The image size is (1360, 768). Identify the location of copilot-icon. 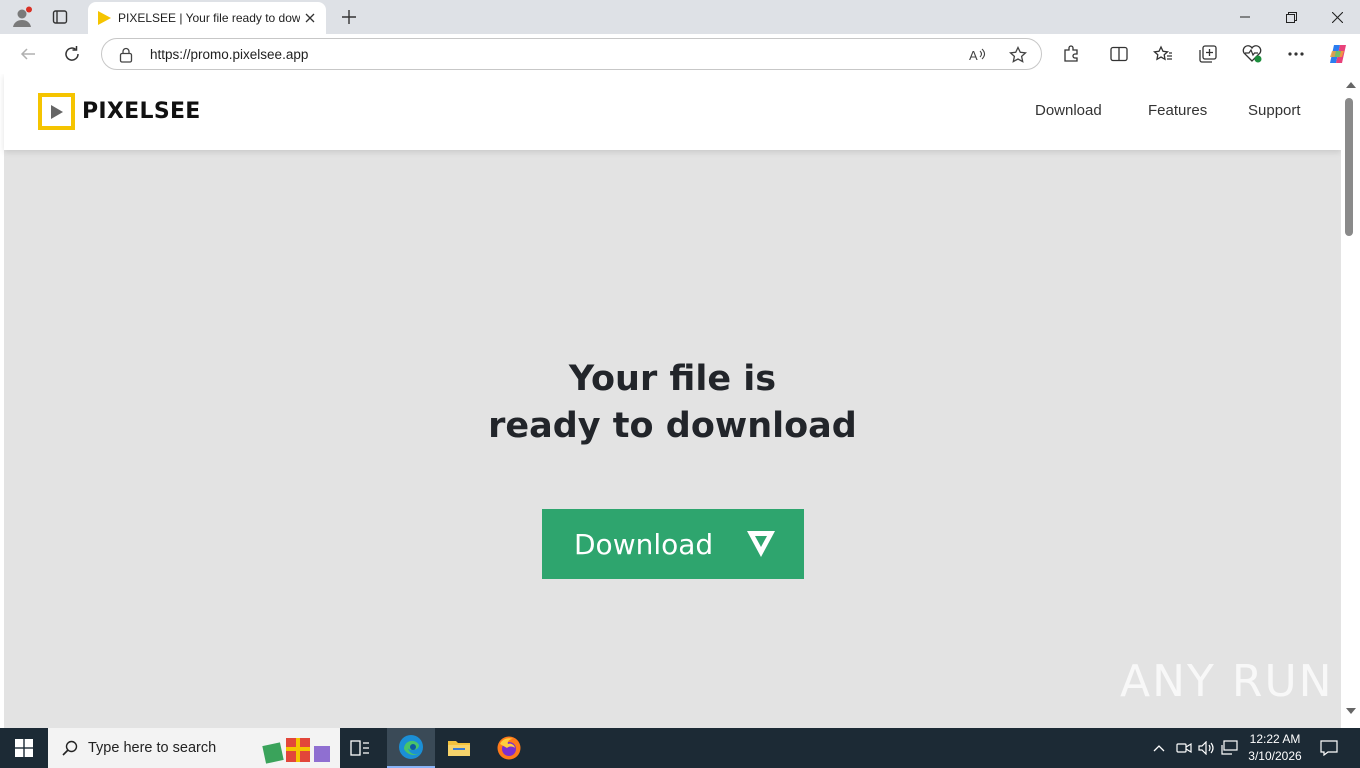
(1338, 54).